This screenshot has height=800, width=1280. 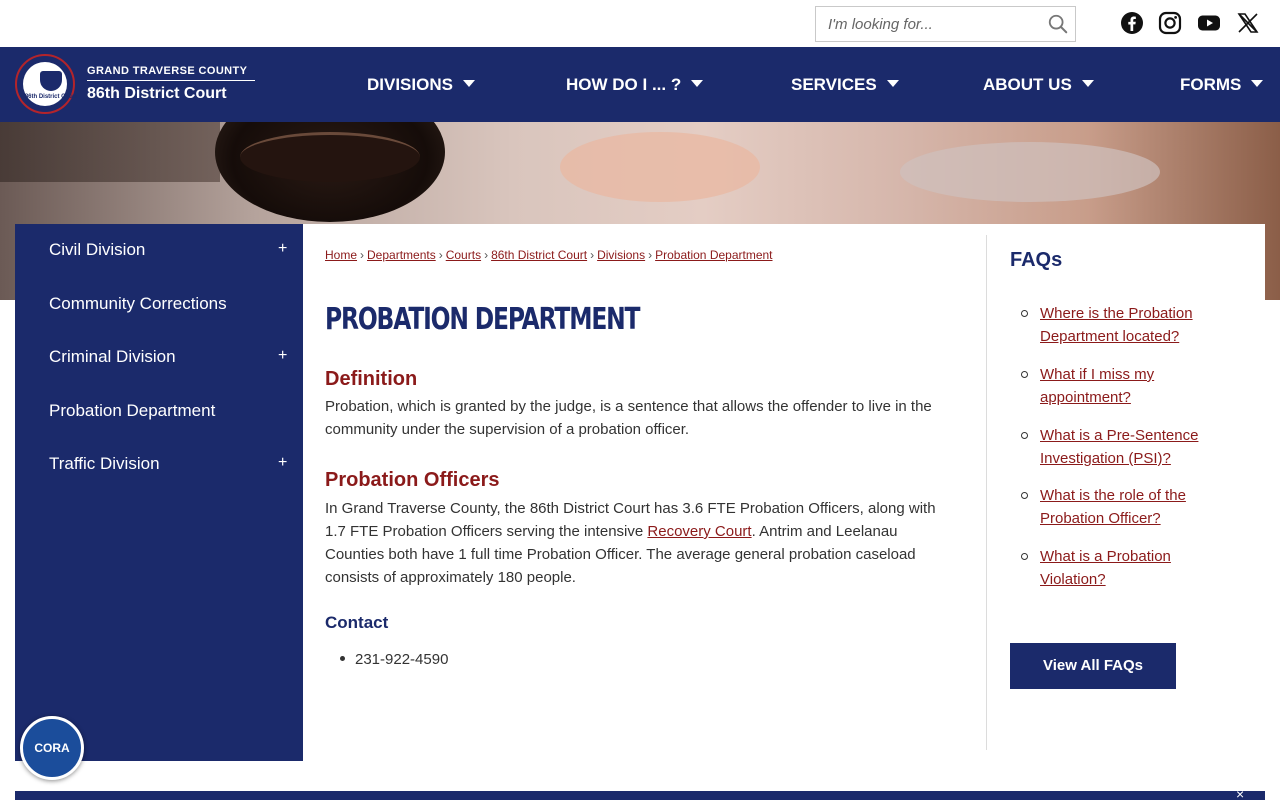 I want to click on nav-label: HOW DO I ... ?, so click(x=624, y=84).